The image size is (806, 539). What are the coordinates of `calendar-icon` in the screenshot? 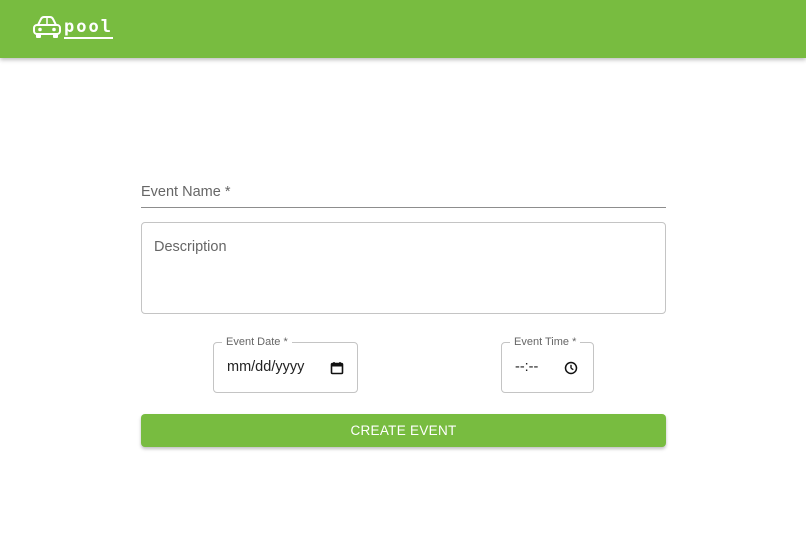 It's located at (337, 368).